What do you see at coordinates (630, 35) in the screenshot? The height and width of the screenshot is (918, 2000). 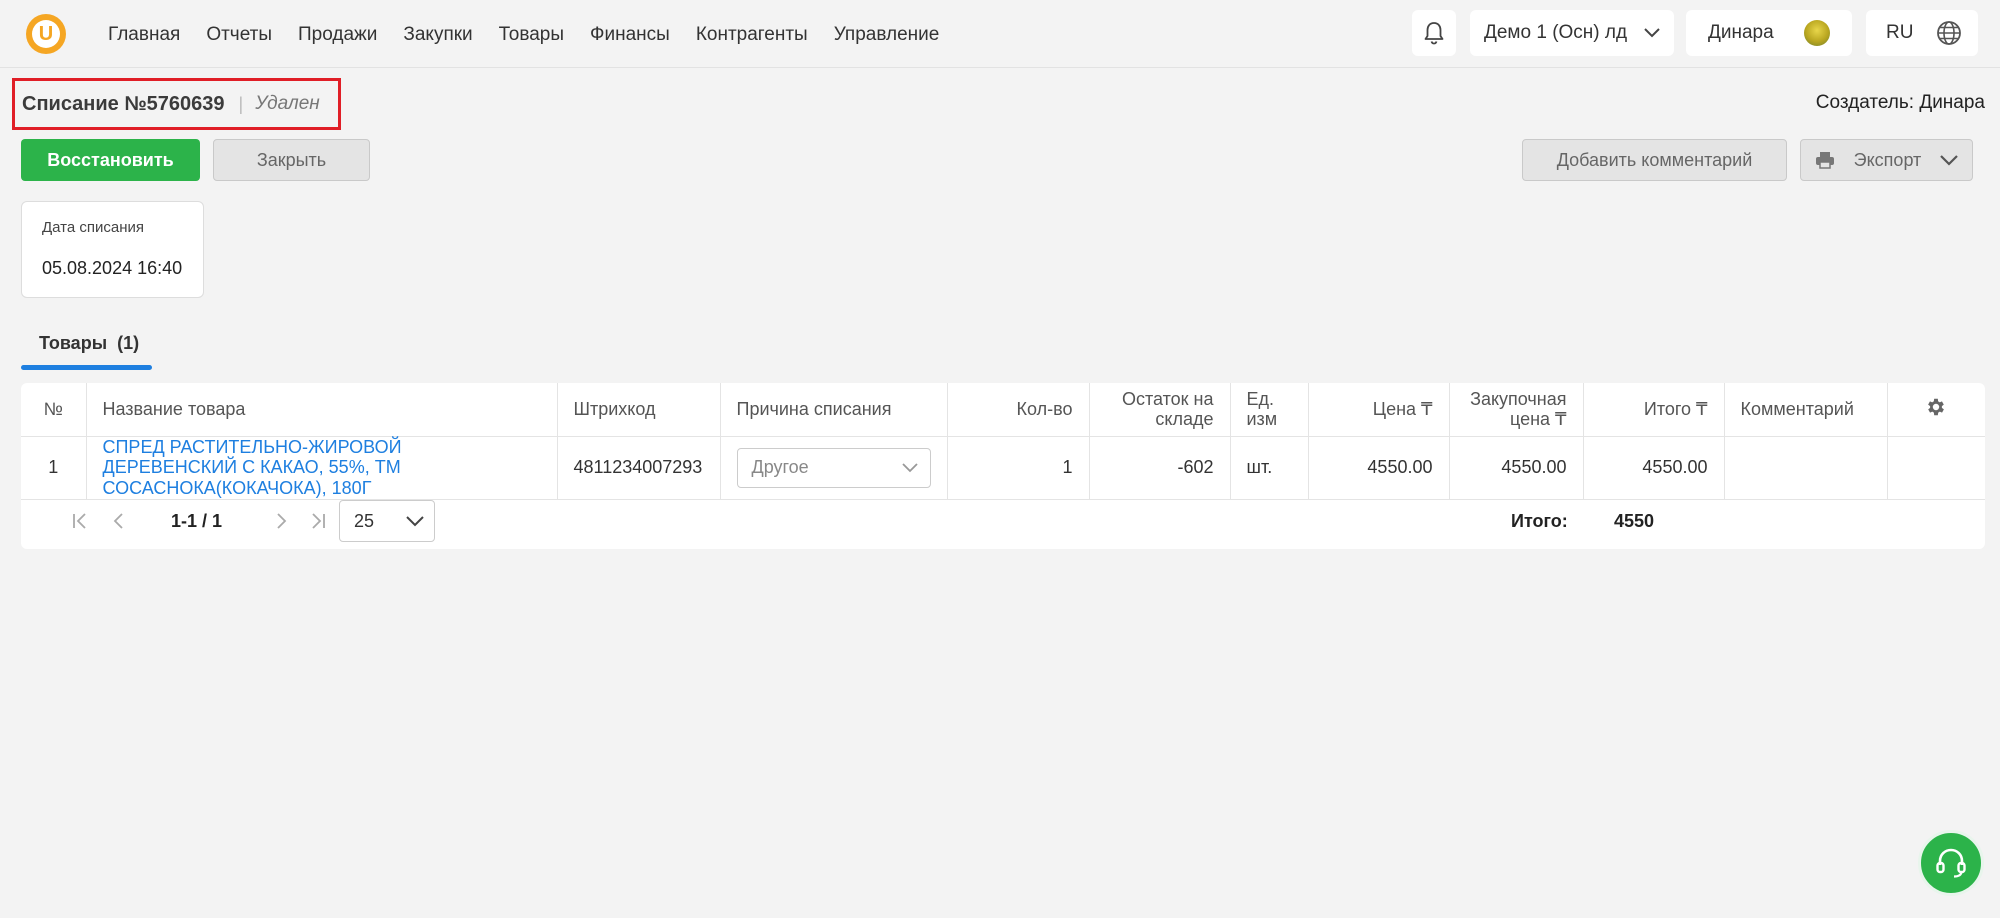 I see `nav-item-finance: Финансы` at bounding box center [630, 35].